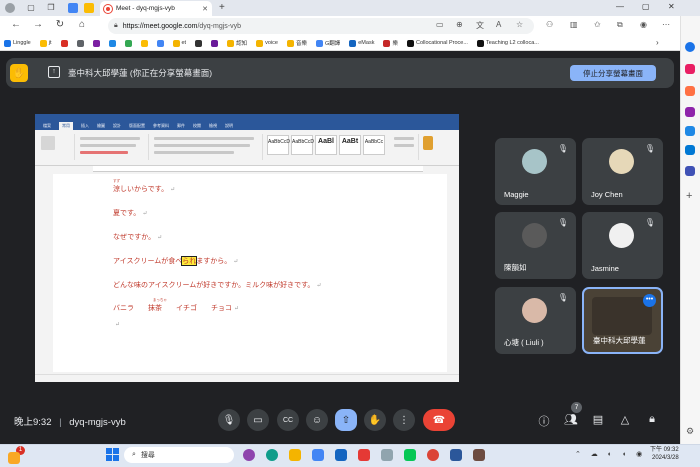 The width and height of the screenshot is (700, 467). What do you see at coordinates (519, 24) in the screenshot?
I see `favorite-star-icon: ☆` at bounding box center [519, 24].